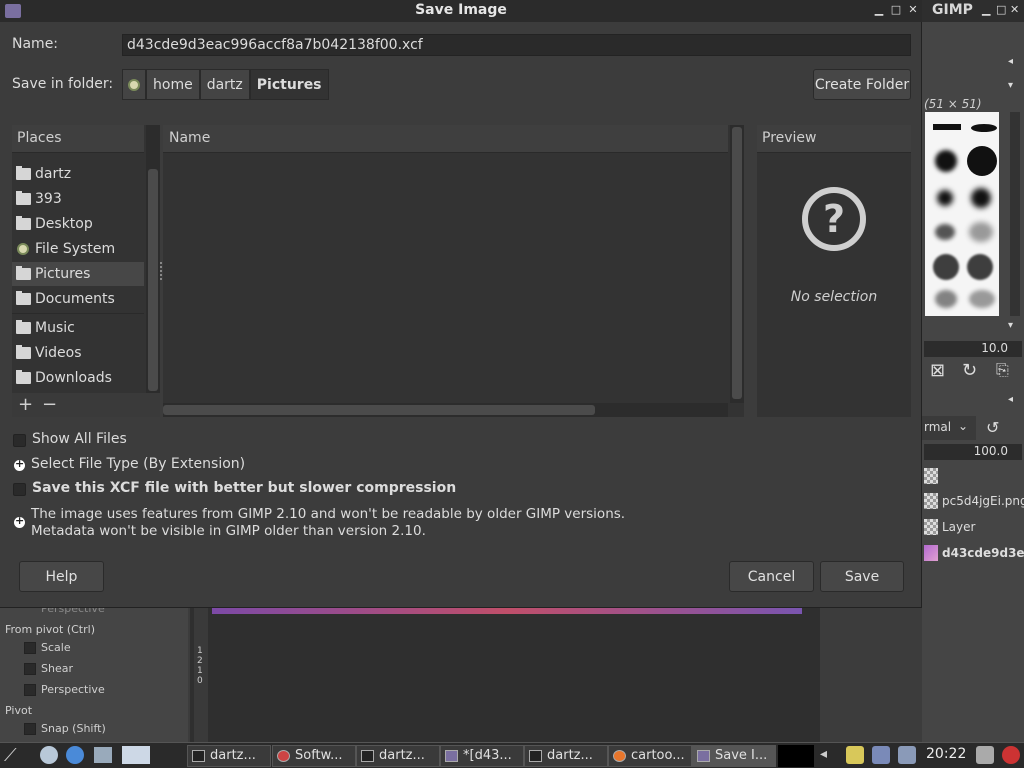 Image resolution: width=1024 pixels, height=768 pixels. Describe the element at coordinates (379, 410) in the screenshot. I see `file-list-hscrollbar-thumb` at that location.